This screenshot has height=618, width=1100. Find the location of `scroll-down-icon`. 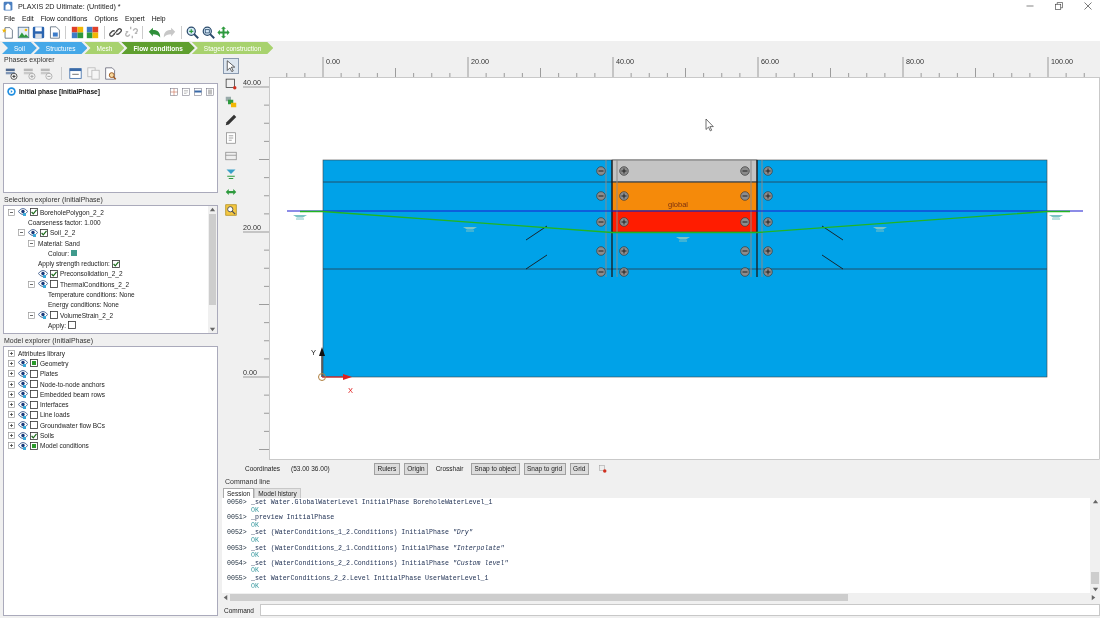

scroll-down-icon is located at coordinates (212, 329).